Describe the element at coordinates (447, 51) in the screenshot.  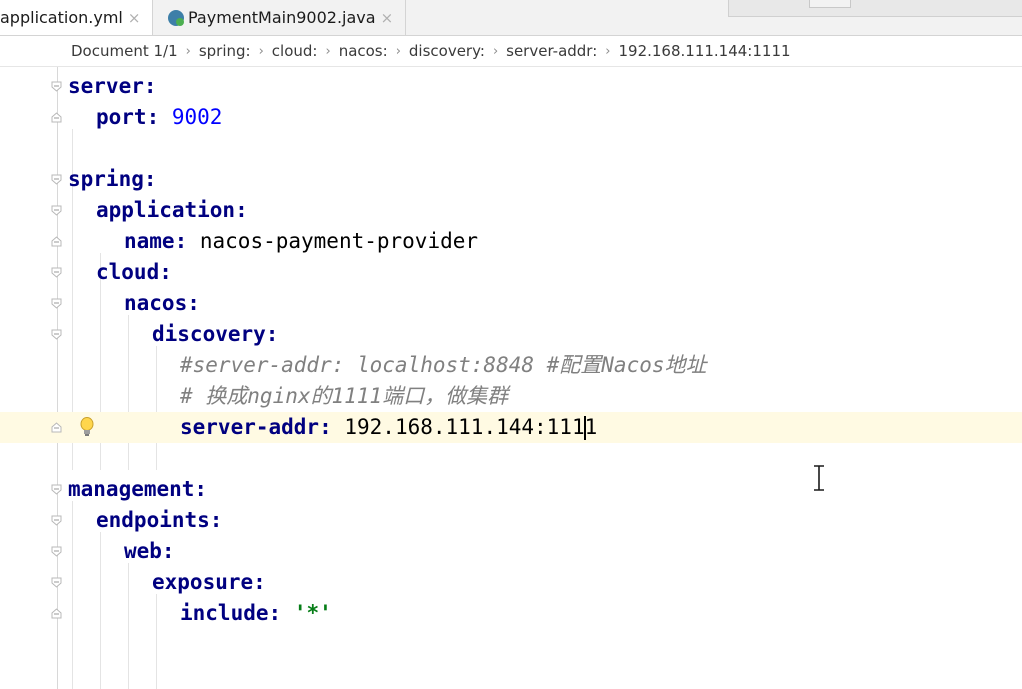
I see `breadcrumb-item: discovery:` at that location.